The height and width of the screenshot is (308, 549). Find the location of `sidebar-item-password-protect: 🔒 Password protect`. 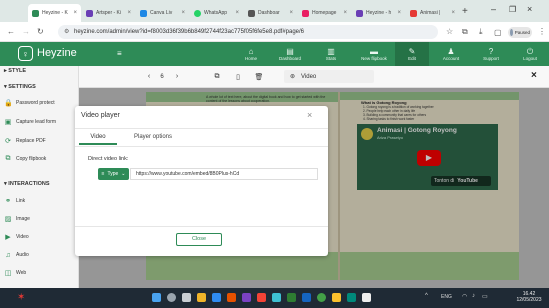

sidebar-item-password-protect: 🔒 Password protect is located at coordinates (40, 103).